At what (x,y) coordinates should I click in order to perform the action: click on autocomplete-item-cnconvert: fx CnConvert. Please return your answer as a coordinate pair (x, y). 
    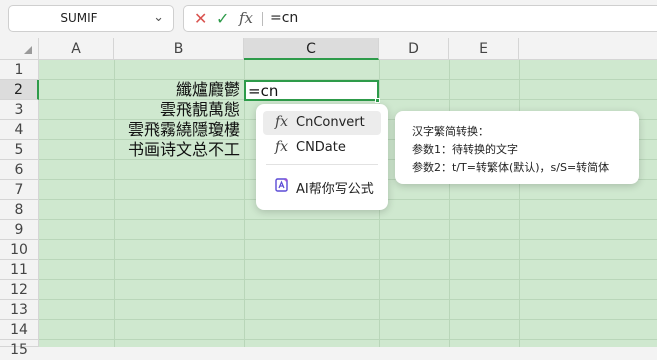
    Looking at the image, I should click on (322, 123).